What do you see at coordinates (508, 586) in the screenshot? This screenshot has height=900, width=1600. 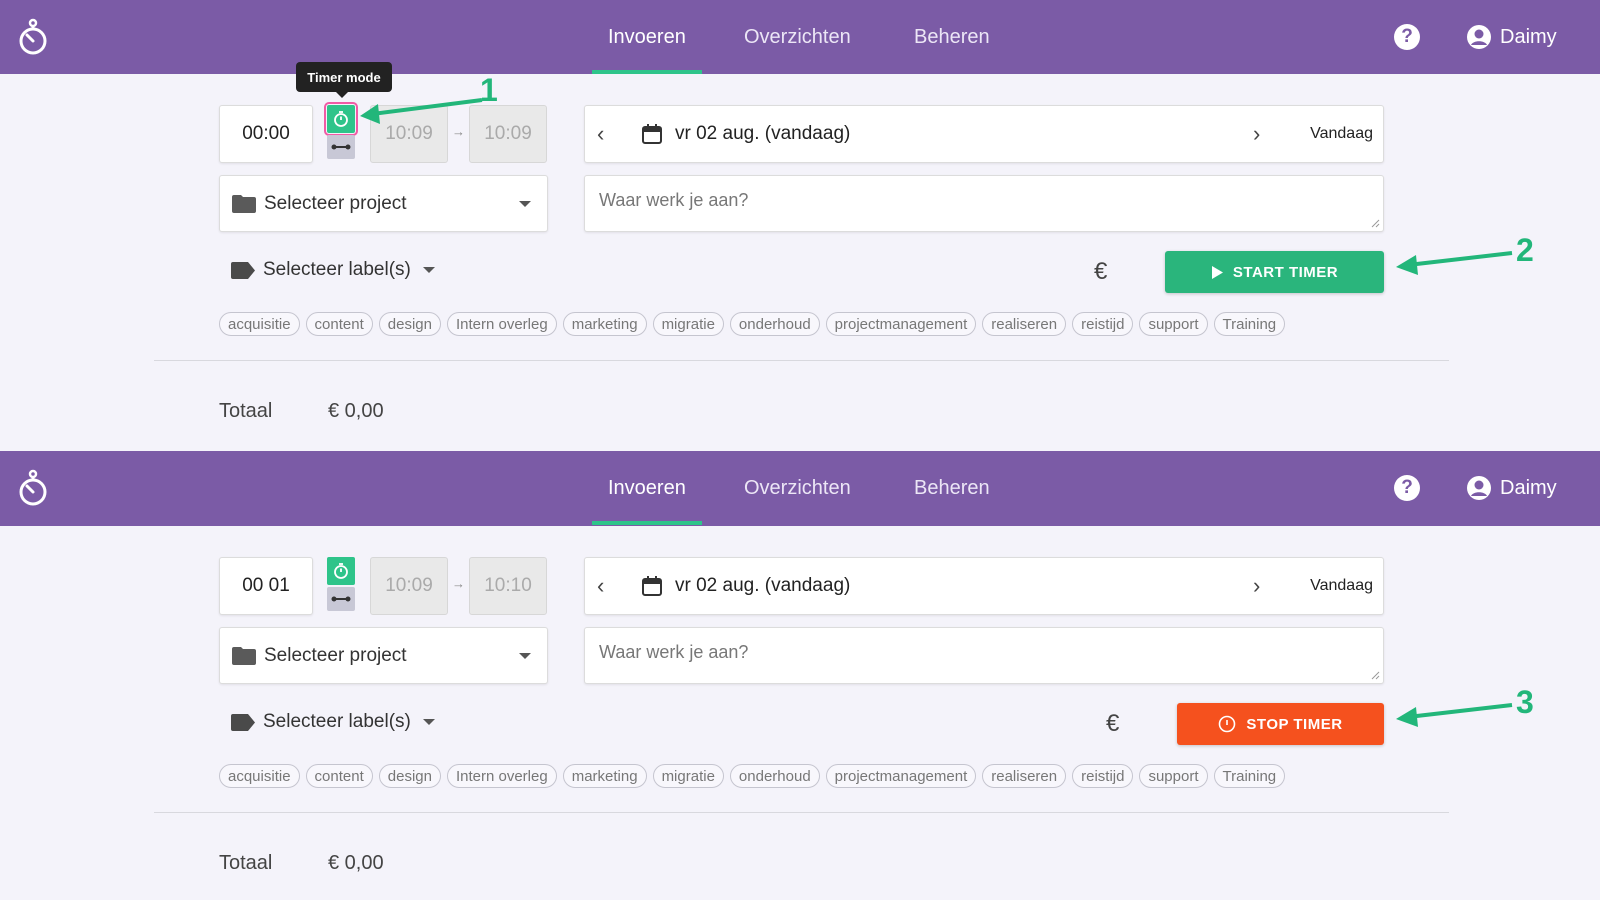 I see `end-time-input: 10:10` at bounding box center [508, 586].